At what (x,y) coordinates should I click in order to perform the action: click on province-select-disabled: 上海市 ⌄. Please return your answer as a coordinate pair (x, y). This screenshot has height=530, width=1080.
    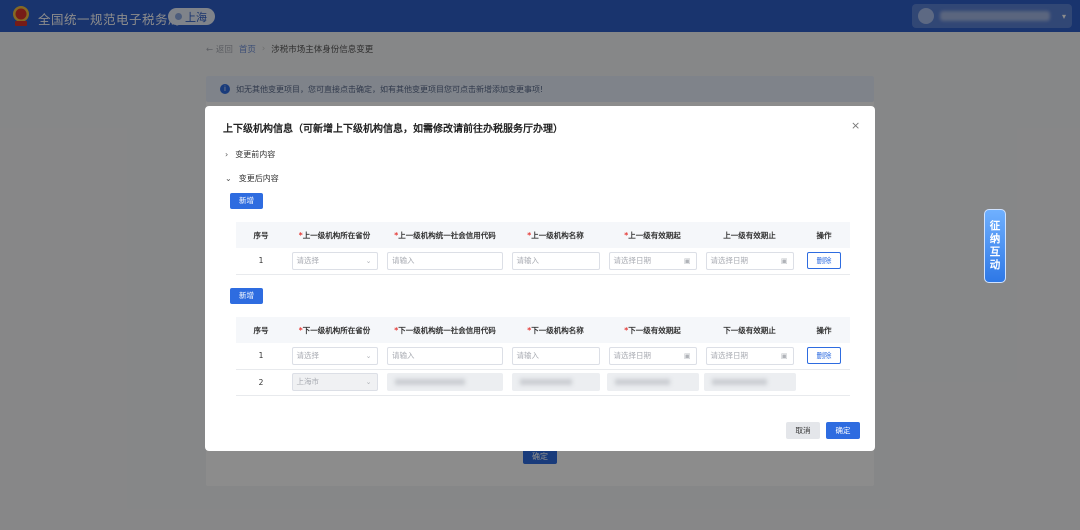
    Looking at the image, I should click on (334, 382).